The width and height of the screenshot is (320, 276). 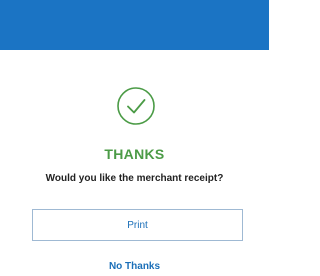 What do you see at coordinates (134, 154) in the screenshot?
I see `thanks-title: THANKS` at bounding box center [134, 154].